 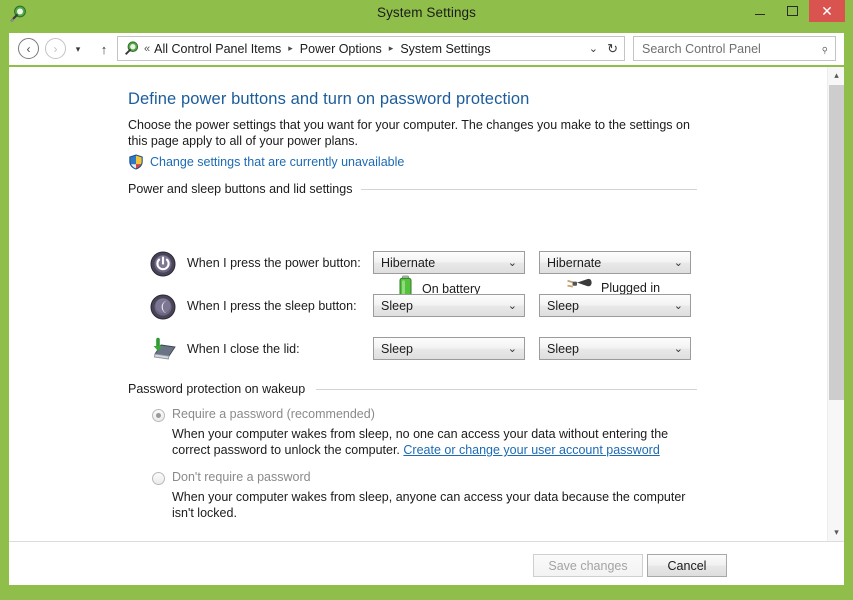 What do you see at coordinates (104, 49) in the screenshot?
I see `up-one-level-button: ↑` at bounding box center [104, 49].